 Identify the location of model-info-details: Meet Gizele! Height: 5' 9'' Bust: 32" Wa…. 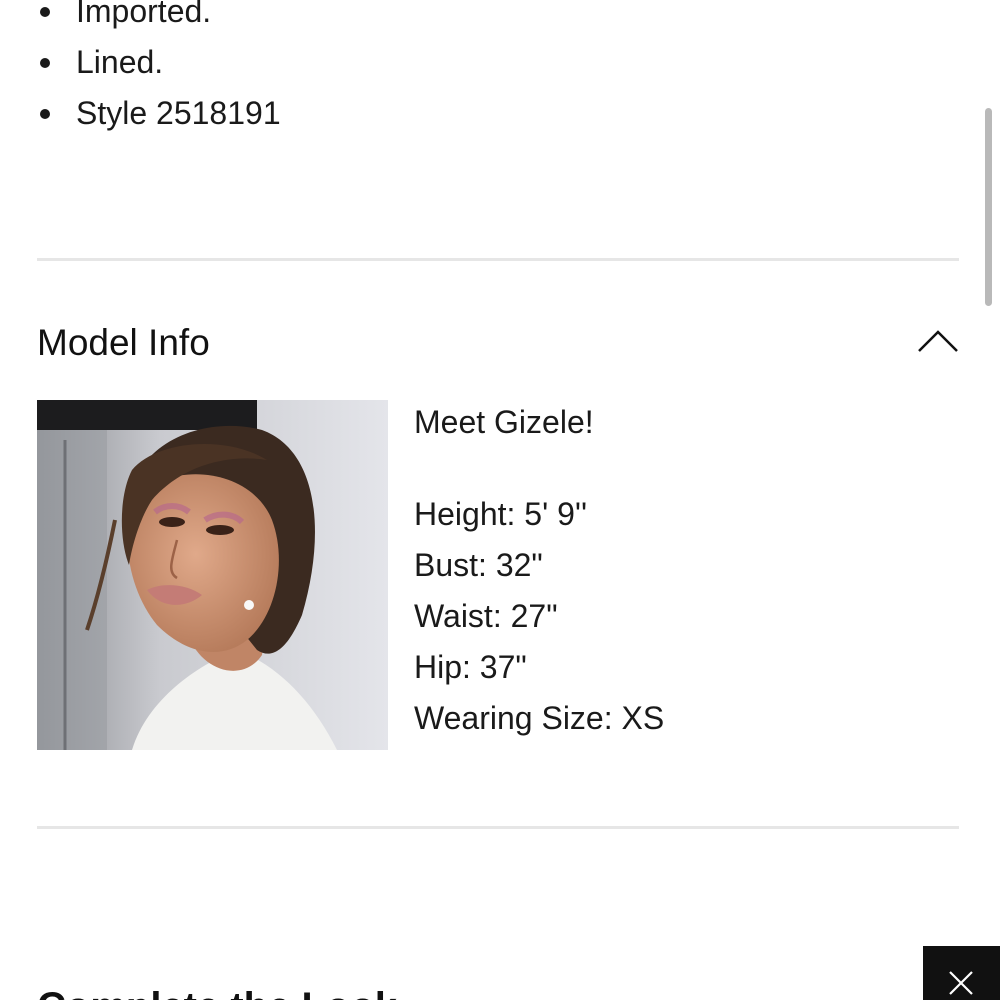
(539, 572).